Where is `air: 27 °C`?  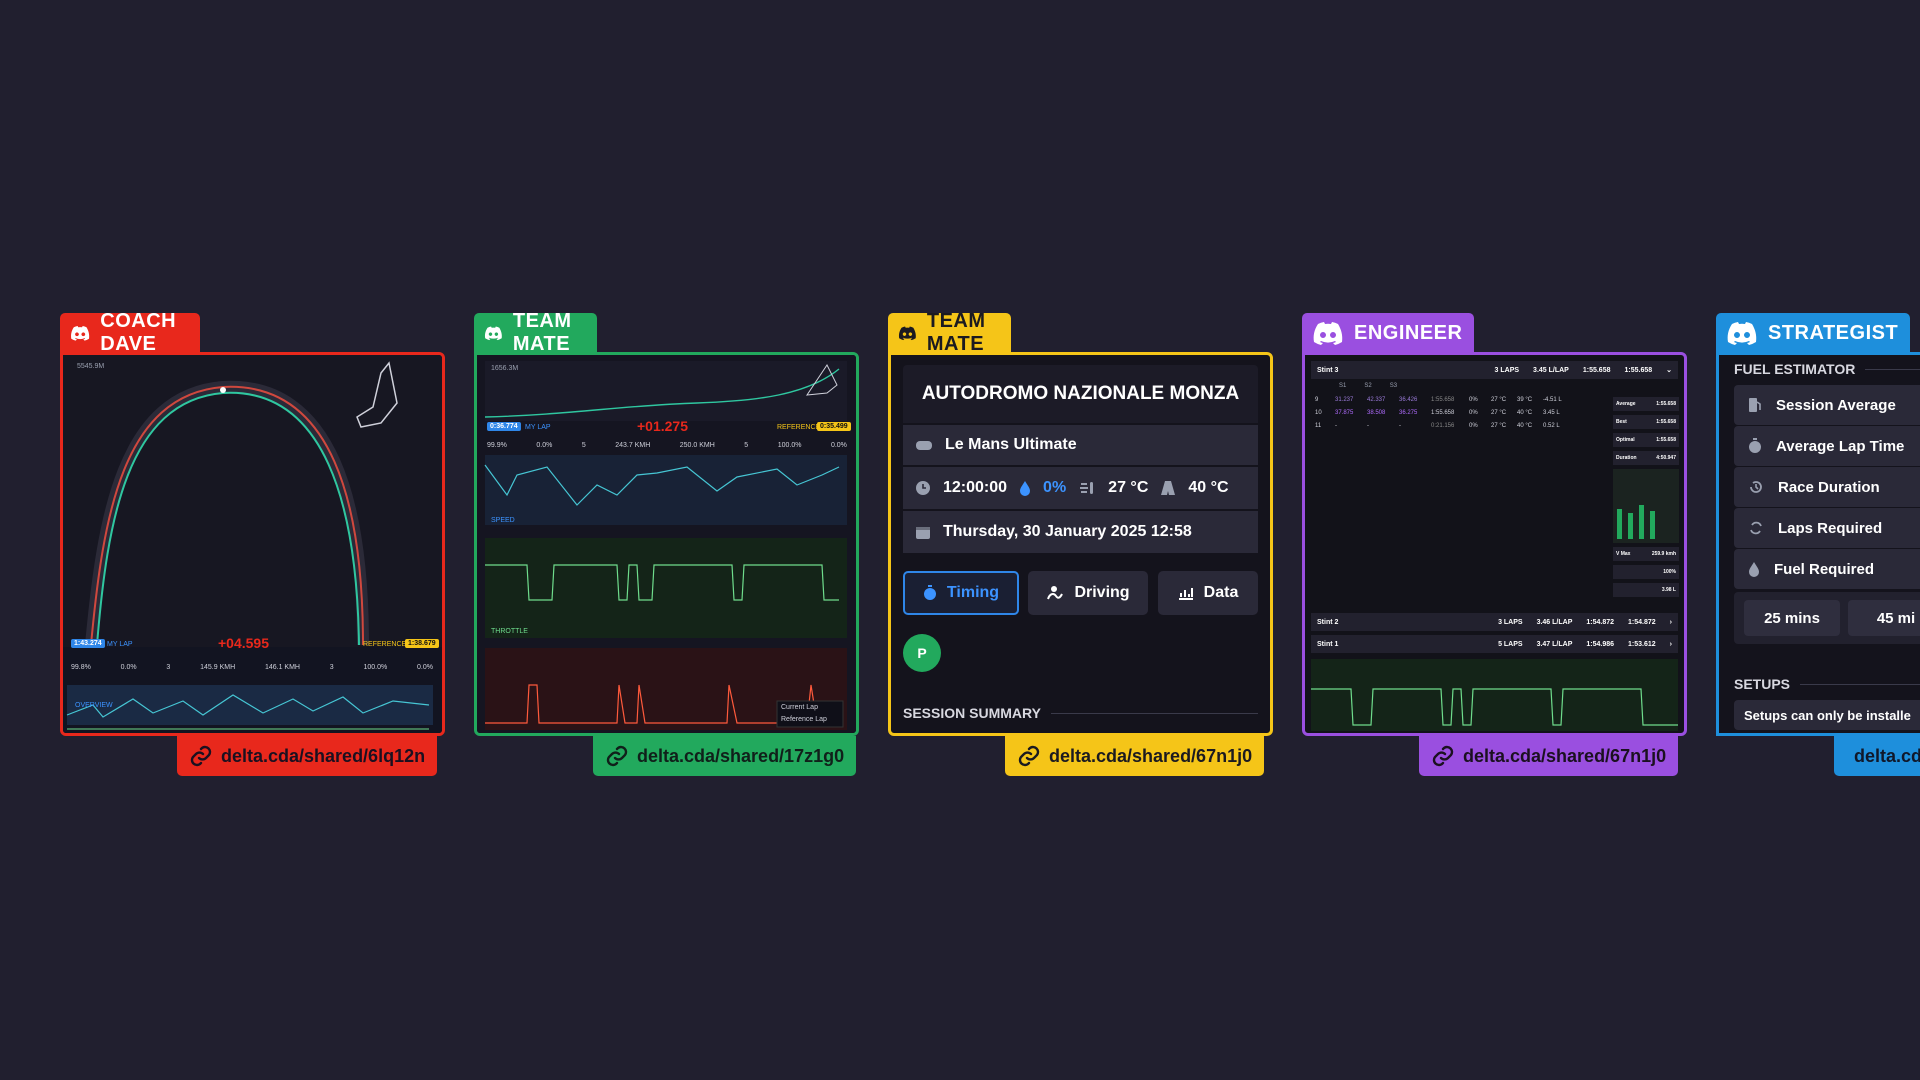
air: 27 °C is located at coordinates (1499, 426).